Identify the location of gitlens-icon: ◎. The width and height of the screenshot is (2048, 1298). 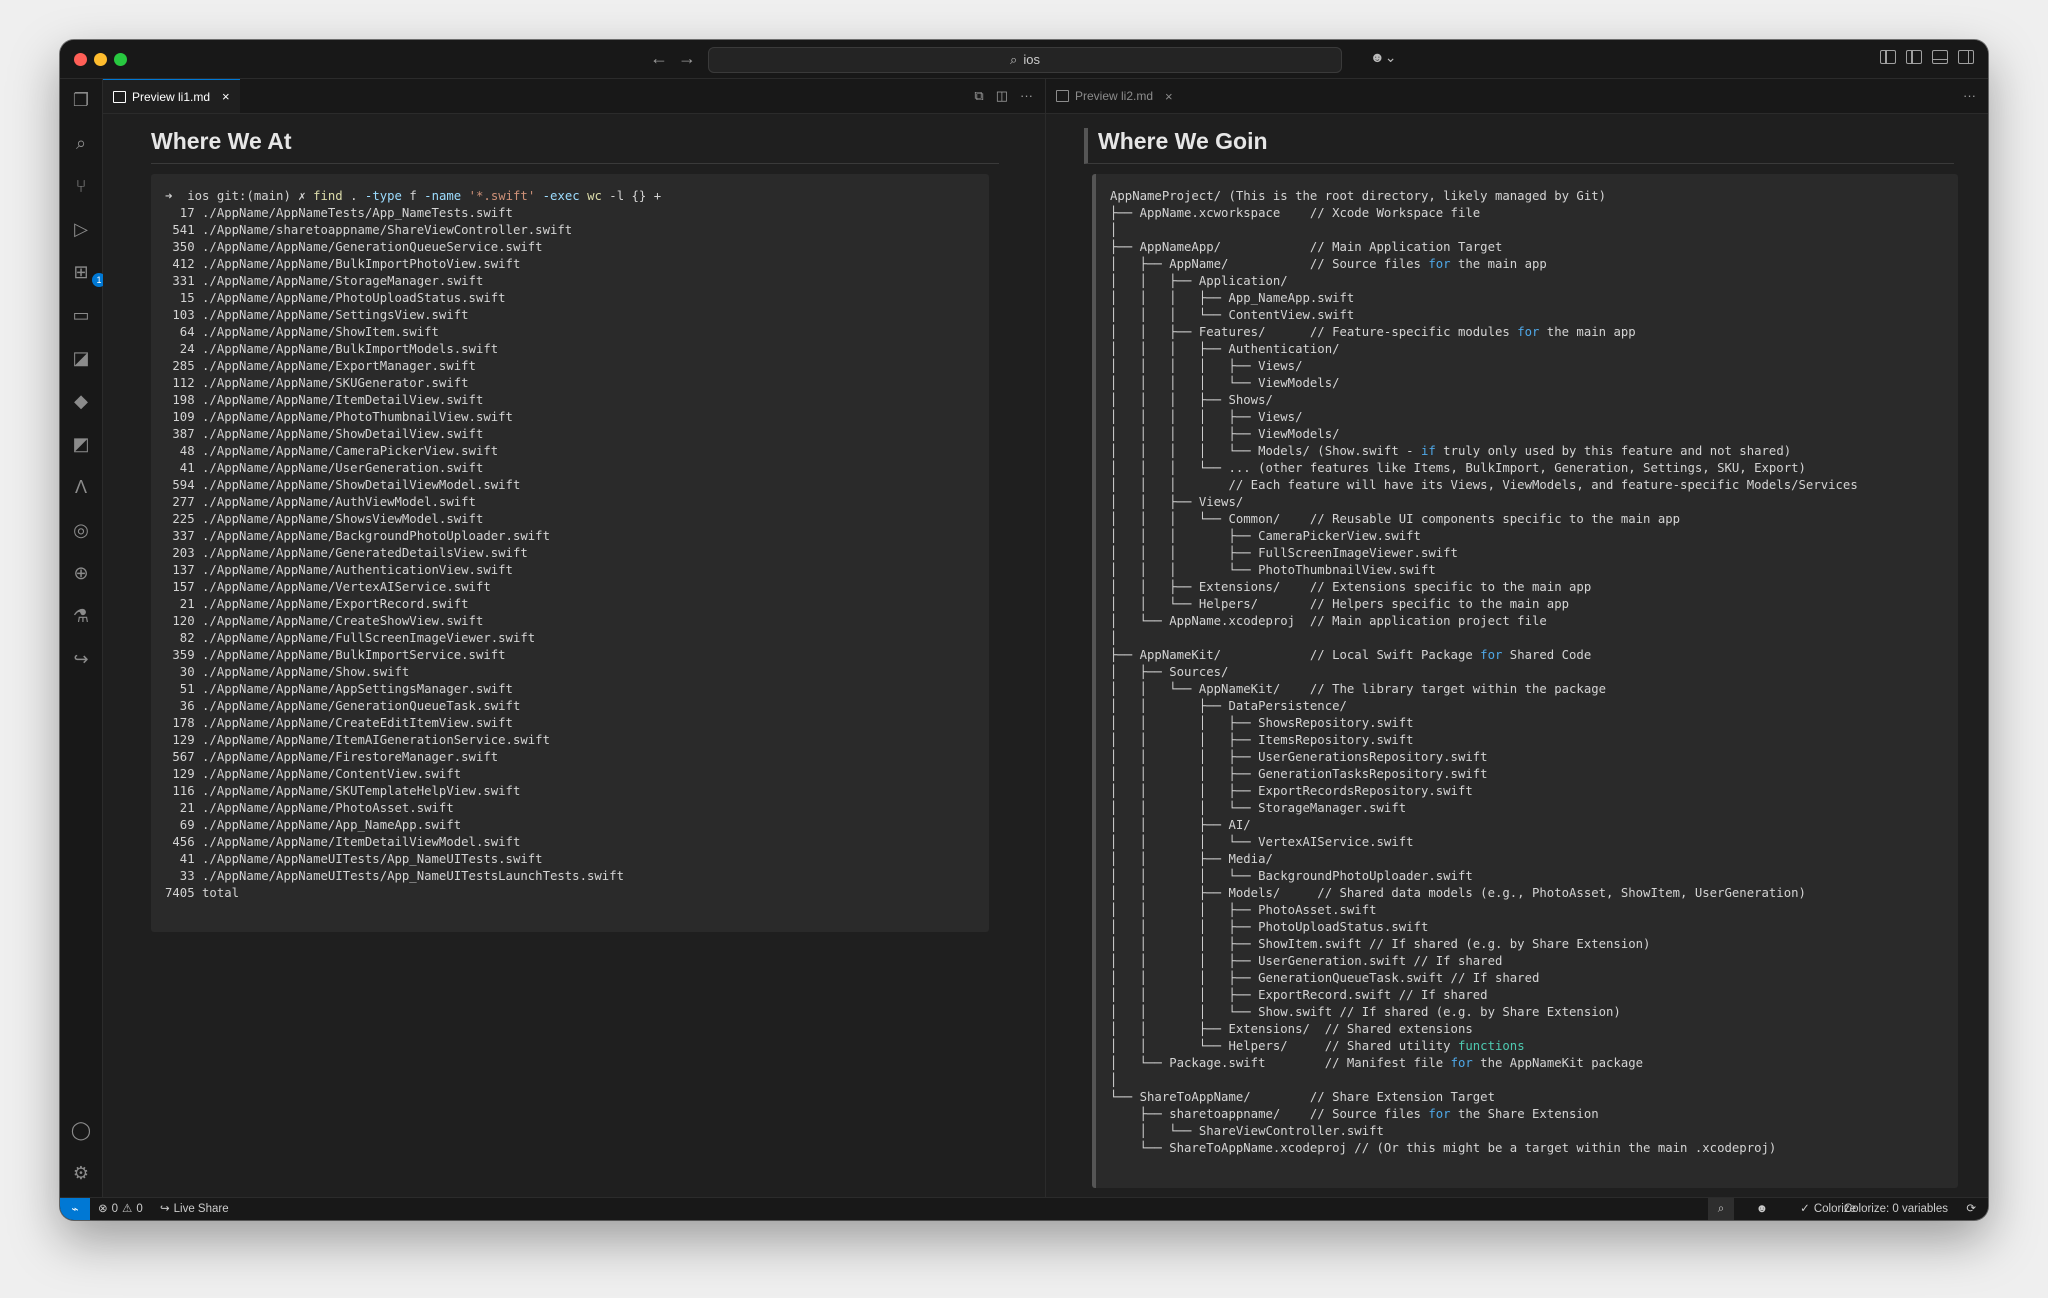
(81, 530).